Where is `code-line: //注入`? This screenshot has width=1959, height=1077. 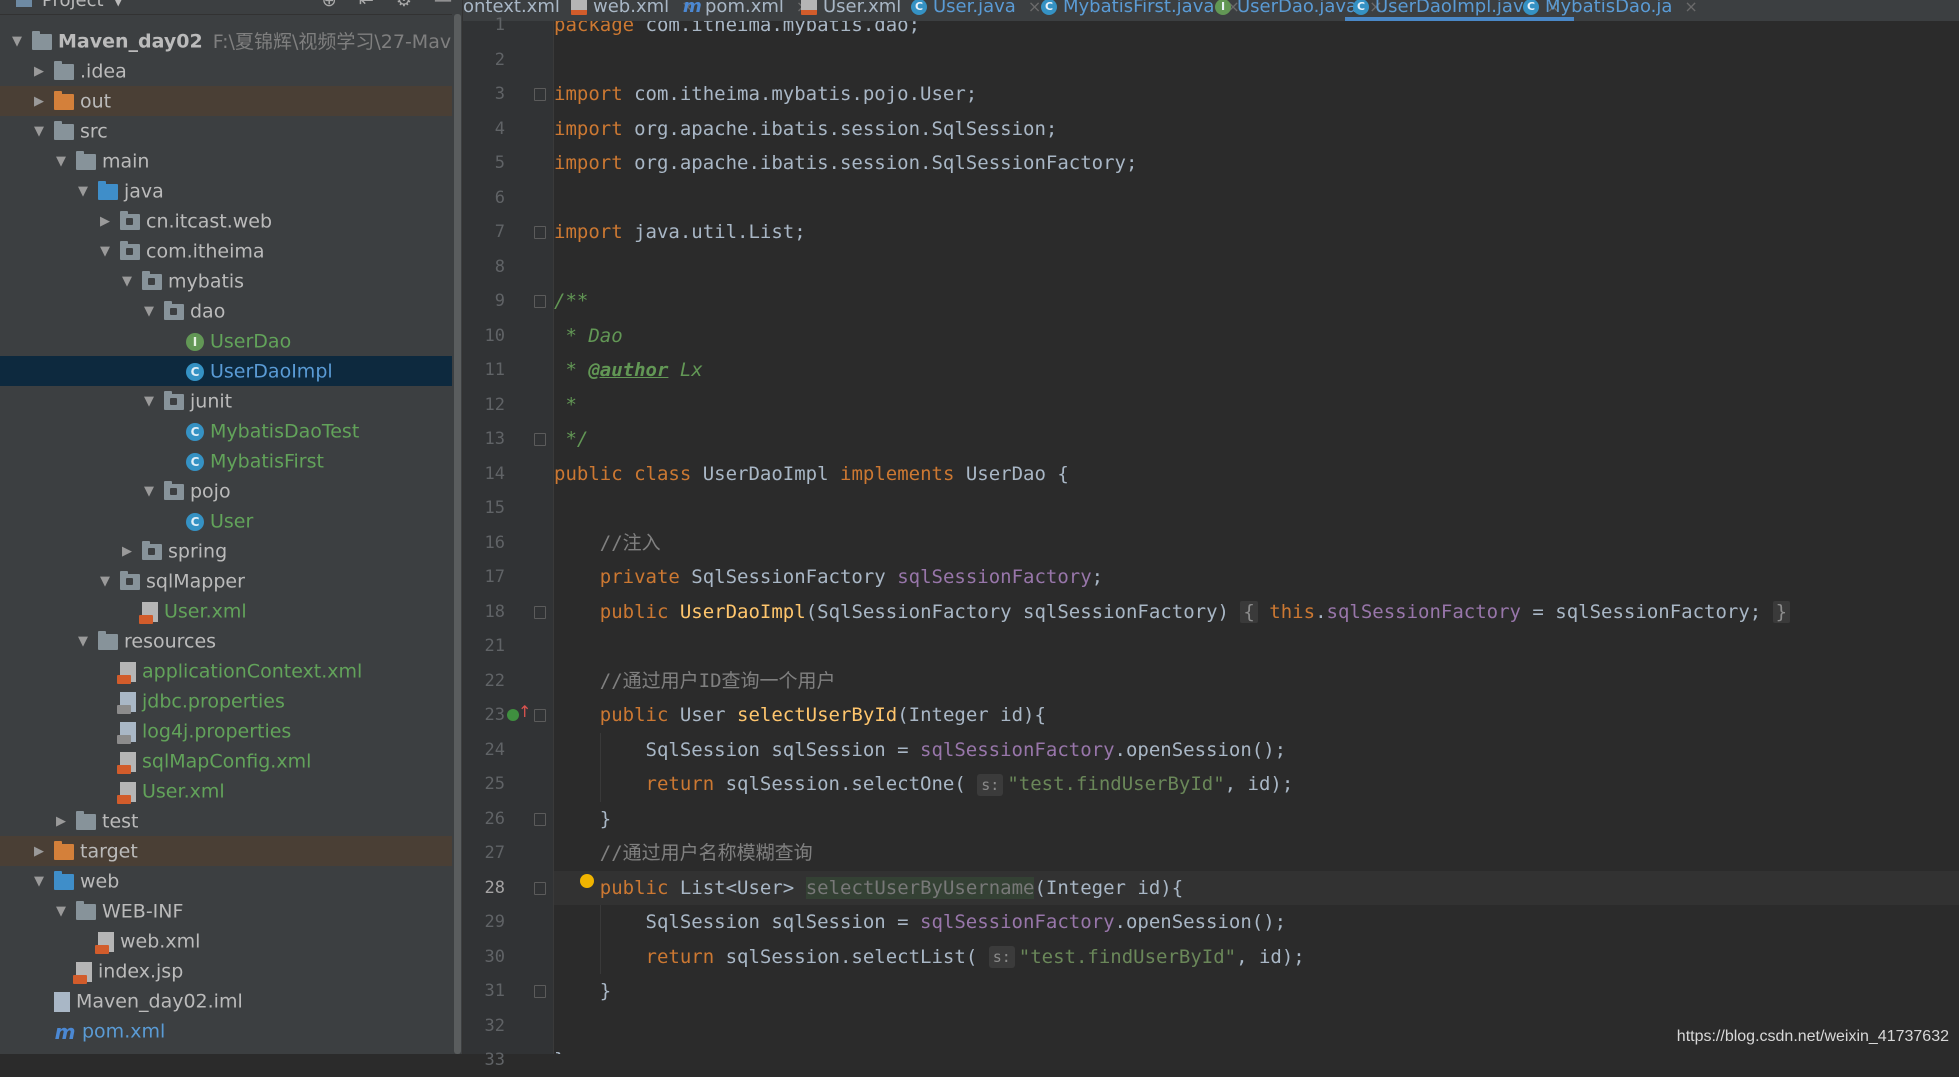
code-line: //注入 is located at coordinates (1256, 543).